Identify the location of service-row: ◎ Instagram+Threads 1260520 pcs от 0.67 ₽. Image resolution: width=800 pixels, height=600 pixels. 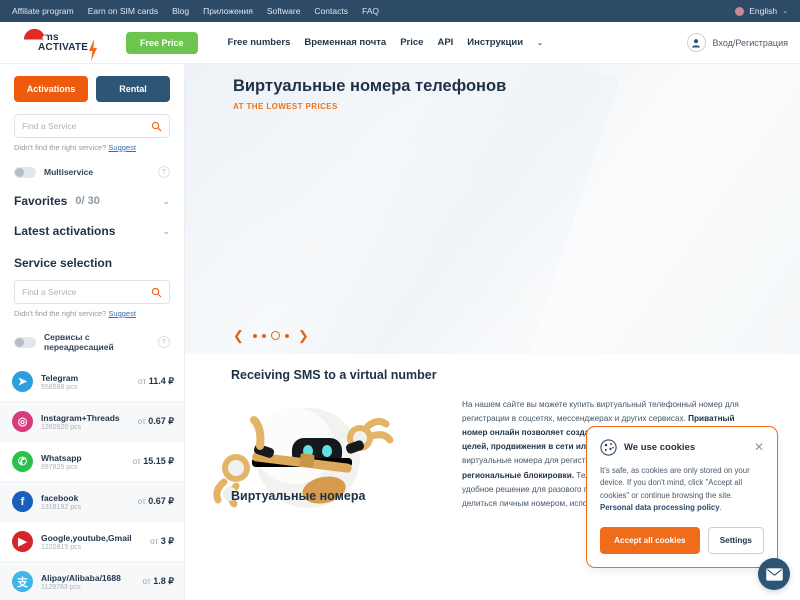
(92, 422).